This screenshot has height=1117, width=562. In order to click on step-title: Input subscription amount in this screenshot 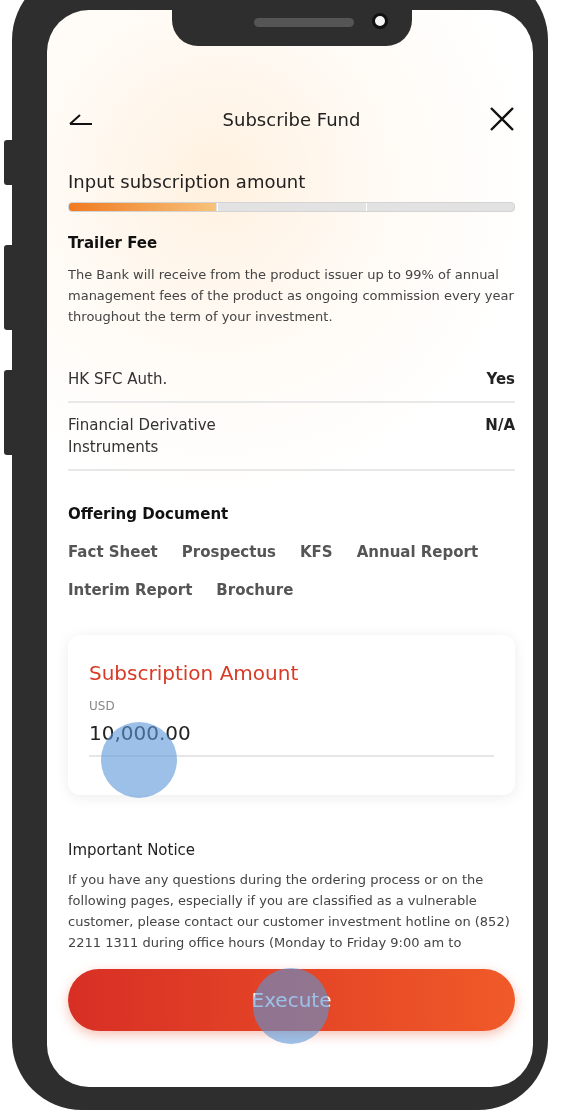, I will do `click(187, 181)`.